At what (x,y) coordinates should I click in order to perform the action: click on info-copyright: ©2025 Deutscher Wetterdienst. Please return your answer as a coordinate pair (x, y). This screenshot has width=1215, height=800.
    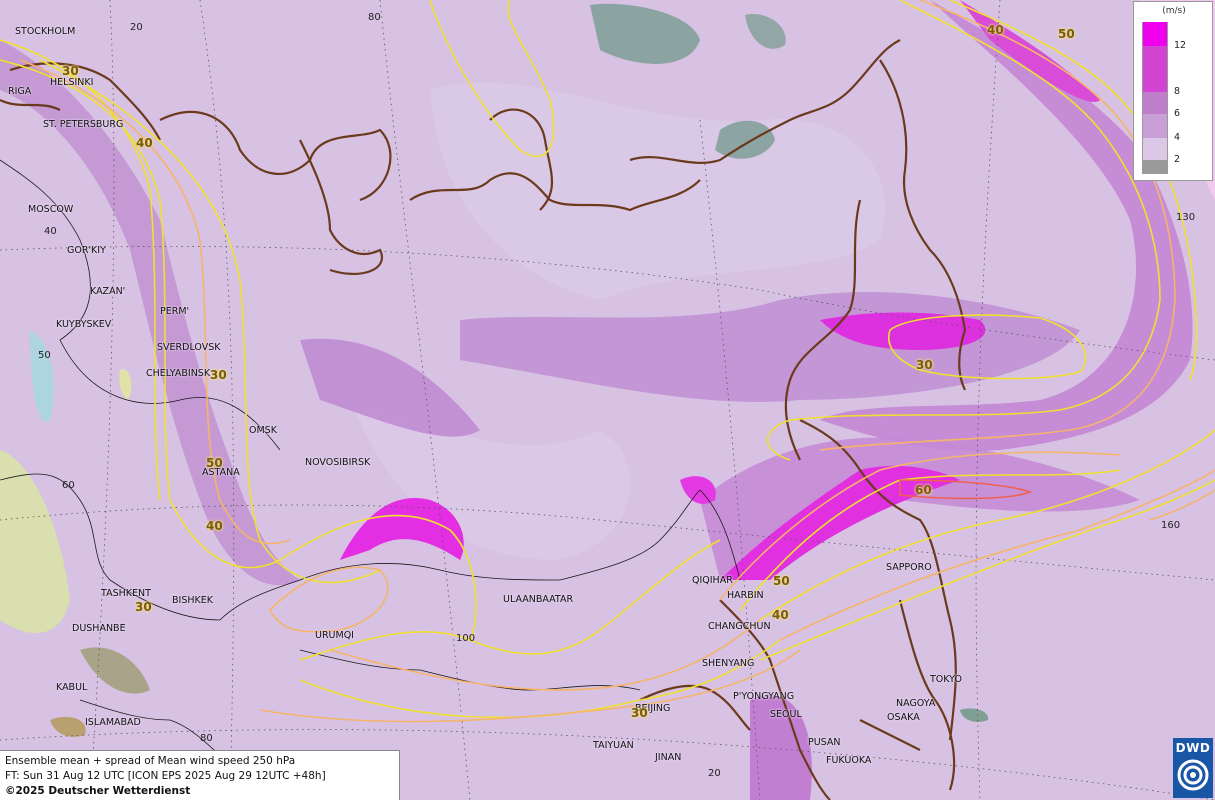
    Looking at the image, I should click on (98, 791).